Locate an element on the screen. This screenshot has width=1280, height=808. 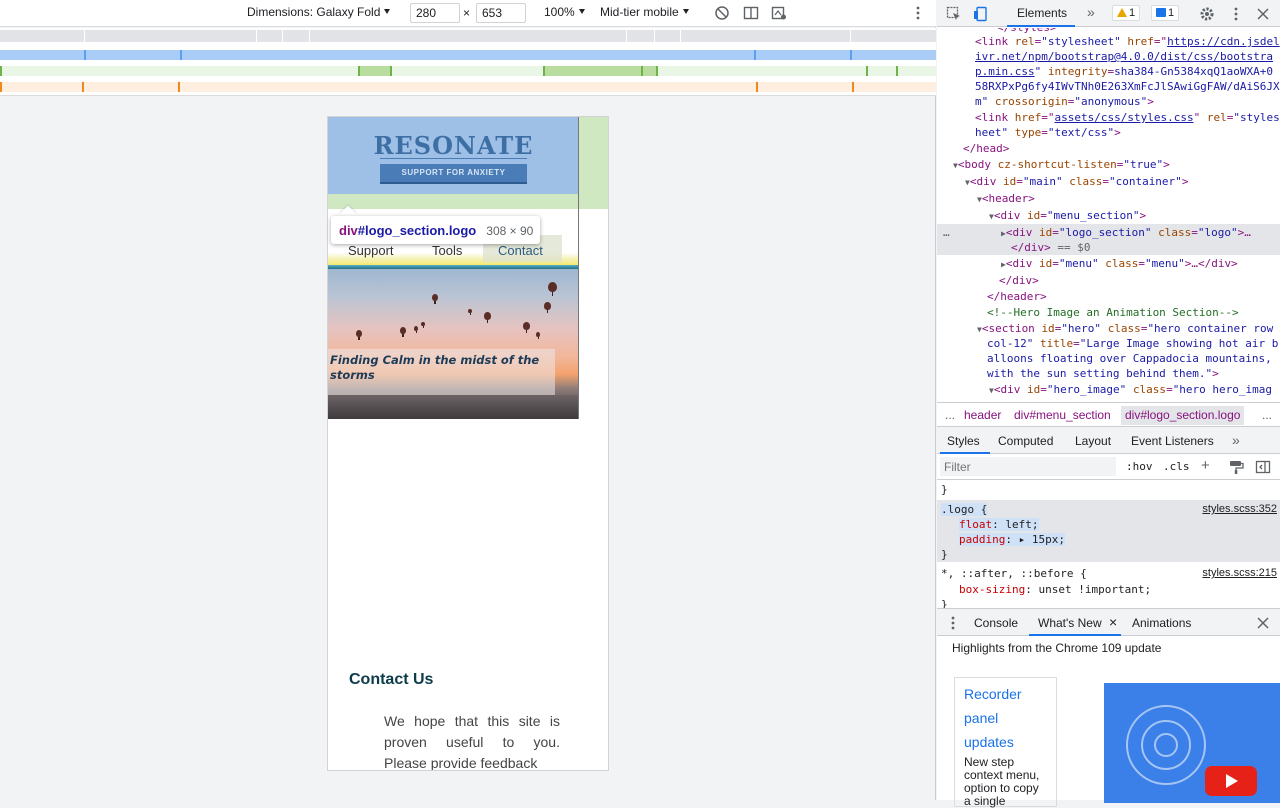
rule-close-brace: } is located at coordinates (944, 489).